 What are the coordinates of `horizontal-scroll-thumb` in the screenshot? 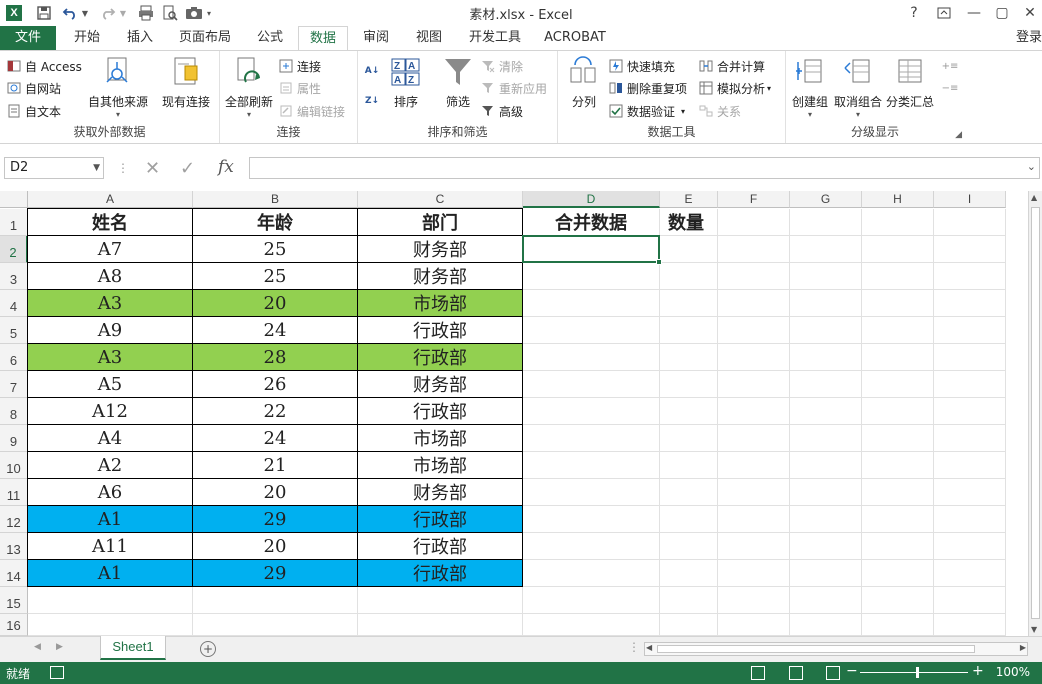 It's located at (816, 649).